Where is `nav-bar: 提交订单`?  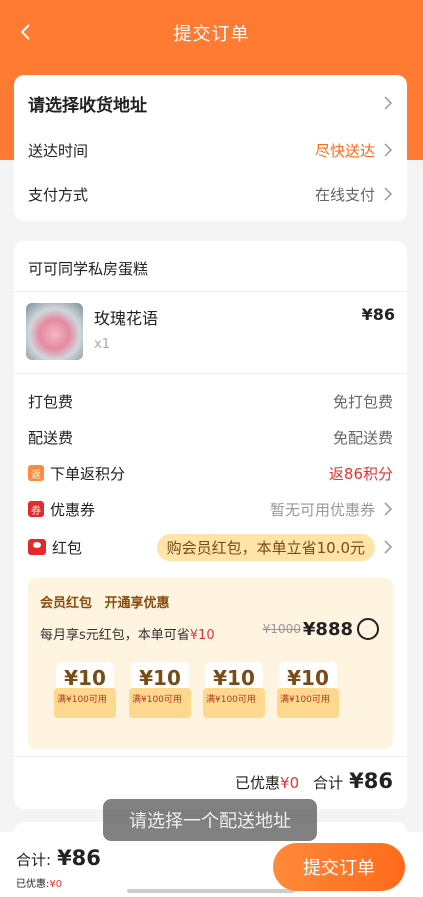 nav-bar: 提交订单 is located at coordinates (211, 33).